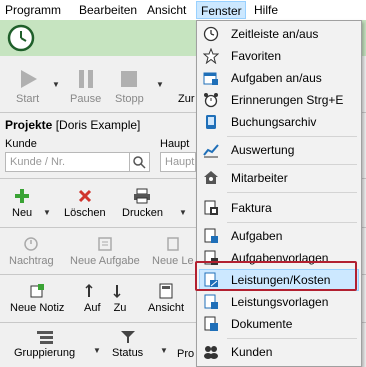 Image resolution: width=366 pixels, height=367 pixels. What do you see at coordinates (164, 350) in the screenshot?
I see `status-dropdown-icon: ▼` at bounding box center [164, 350].